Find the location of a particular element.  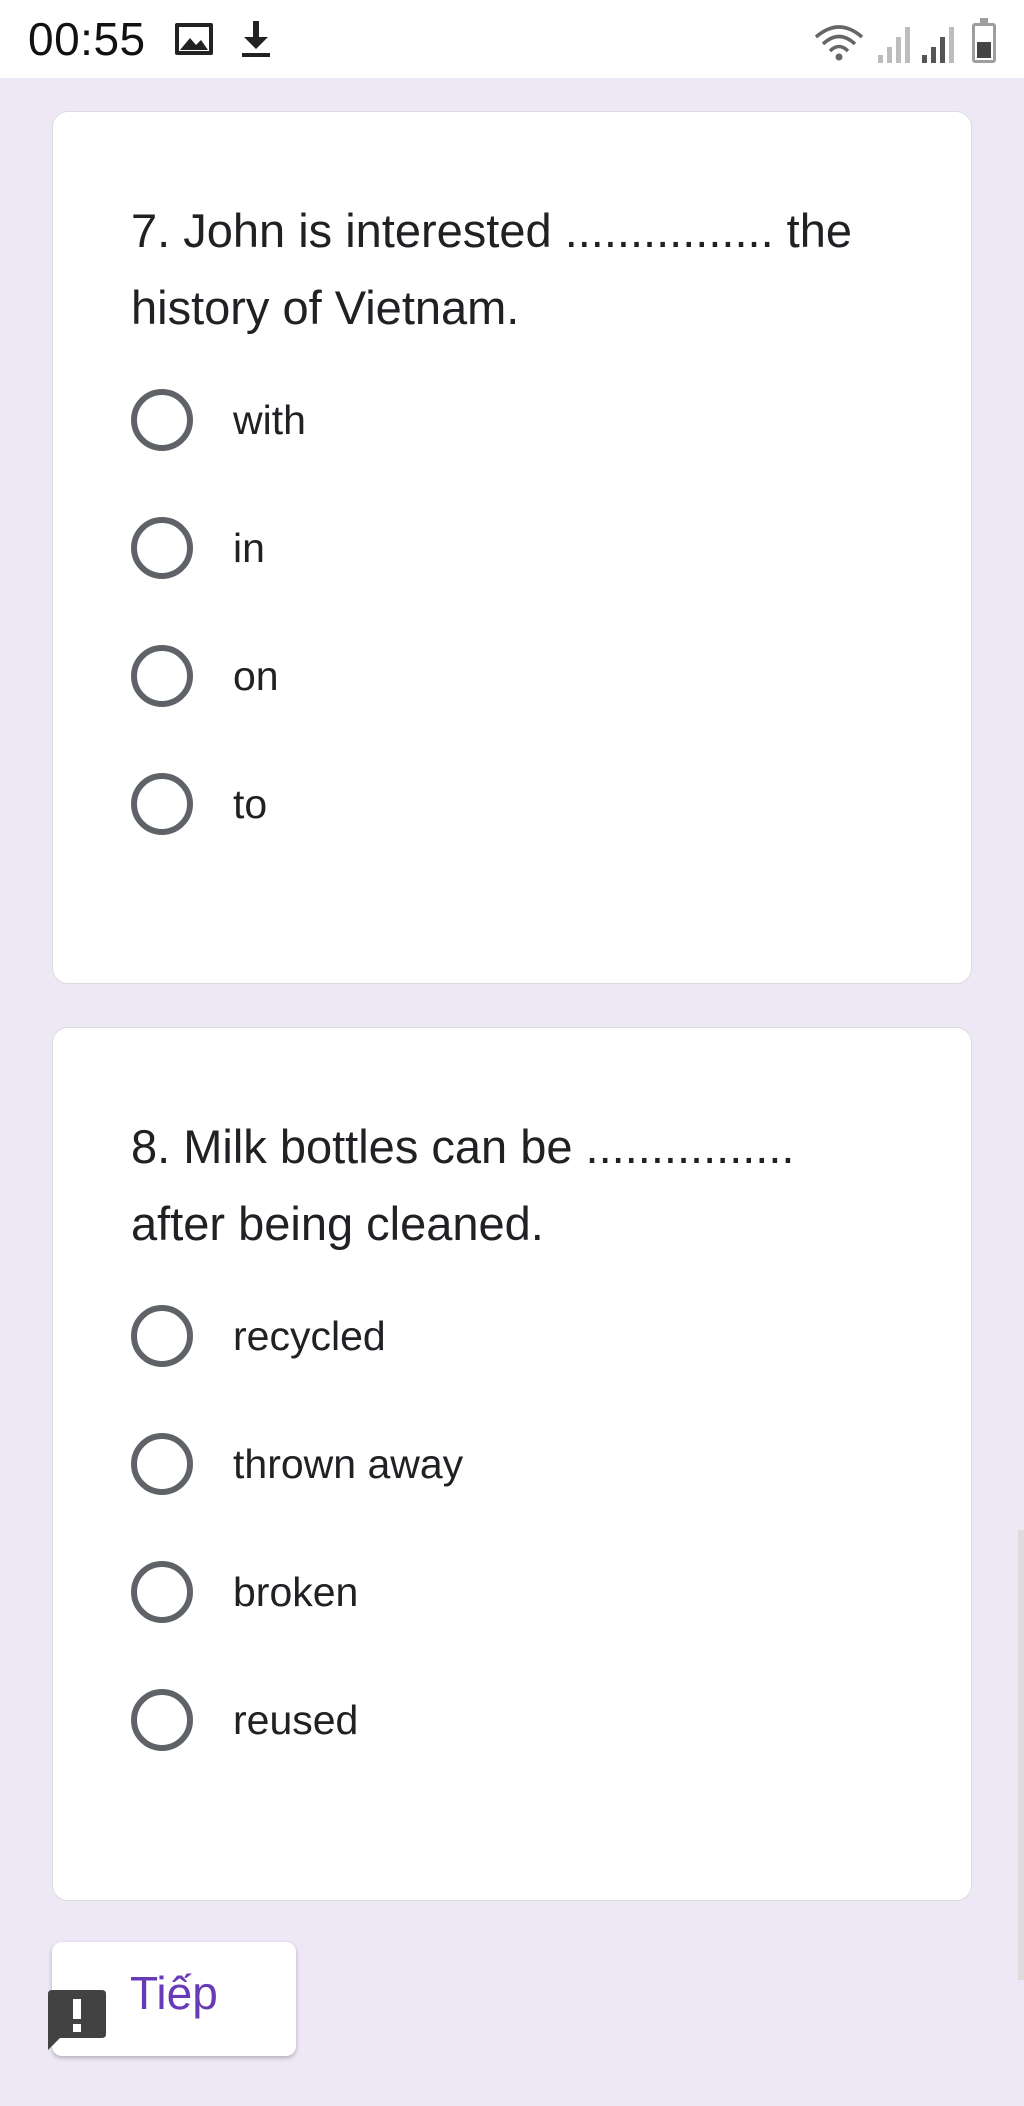

status-system-icons is located at coordinates (904, 39).